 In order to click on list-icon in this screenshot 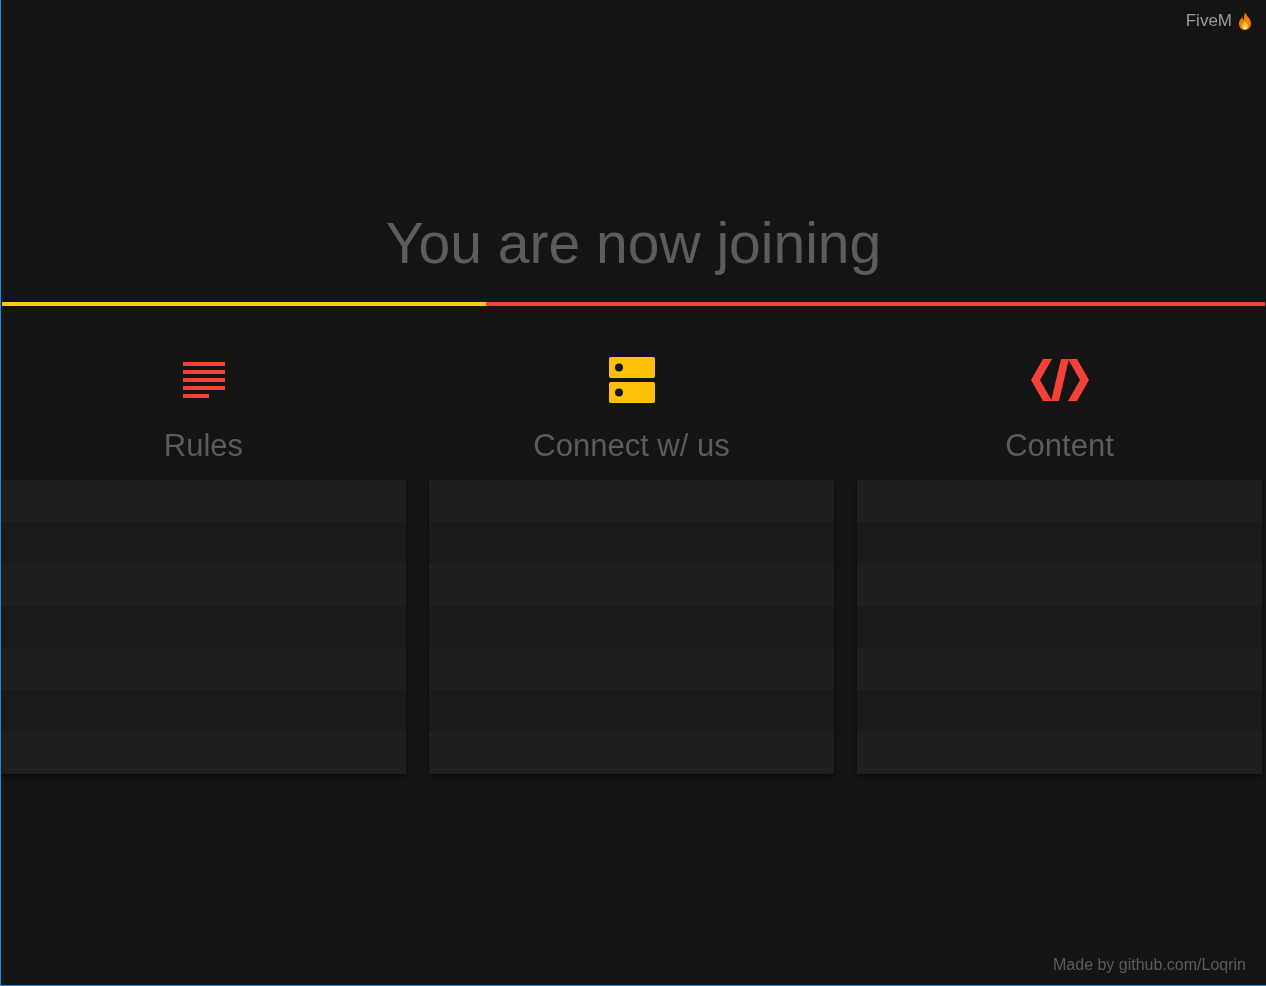, I will do `click(203, 380)`.